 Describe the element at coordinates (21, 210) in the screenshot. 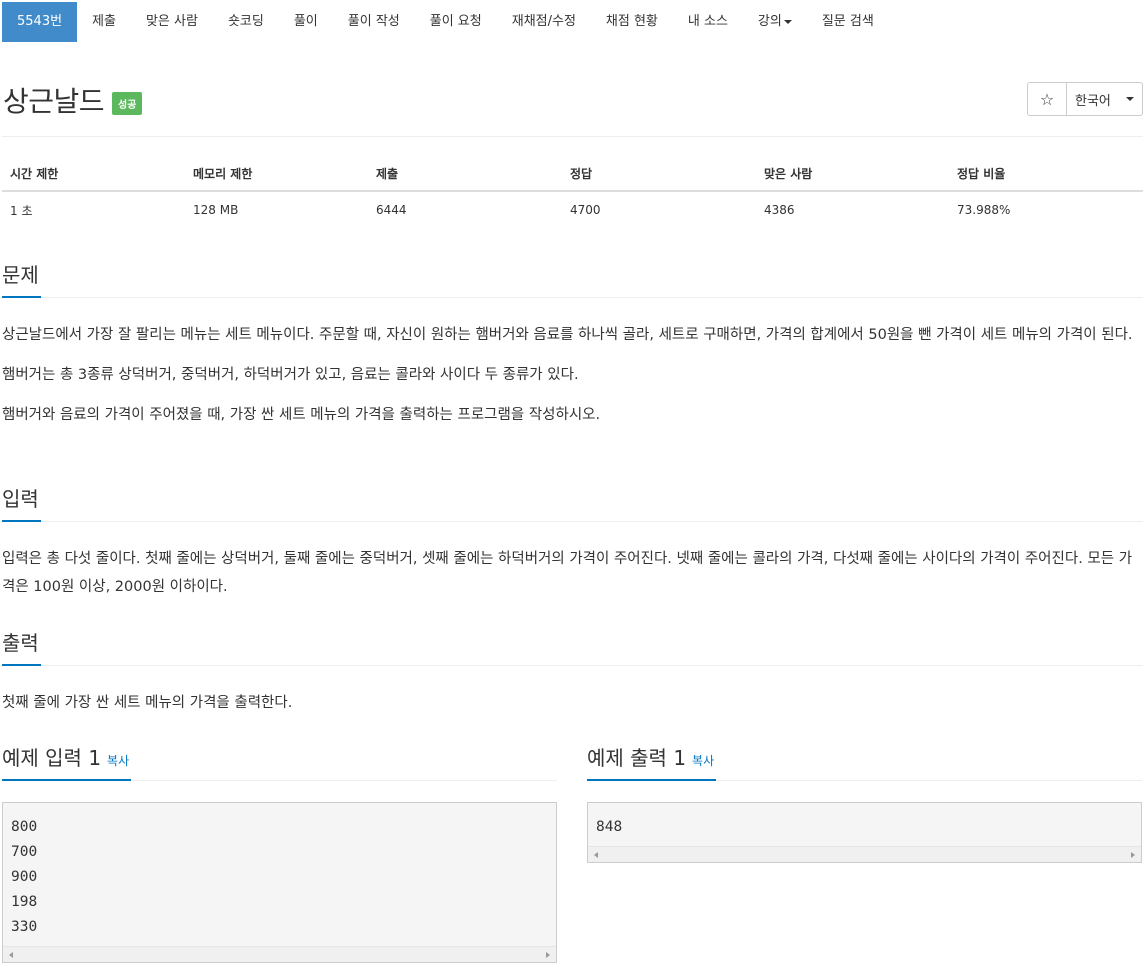

I see `time-limit-value: 1 초` at that location.